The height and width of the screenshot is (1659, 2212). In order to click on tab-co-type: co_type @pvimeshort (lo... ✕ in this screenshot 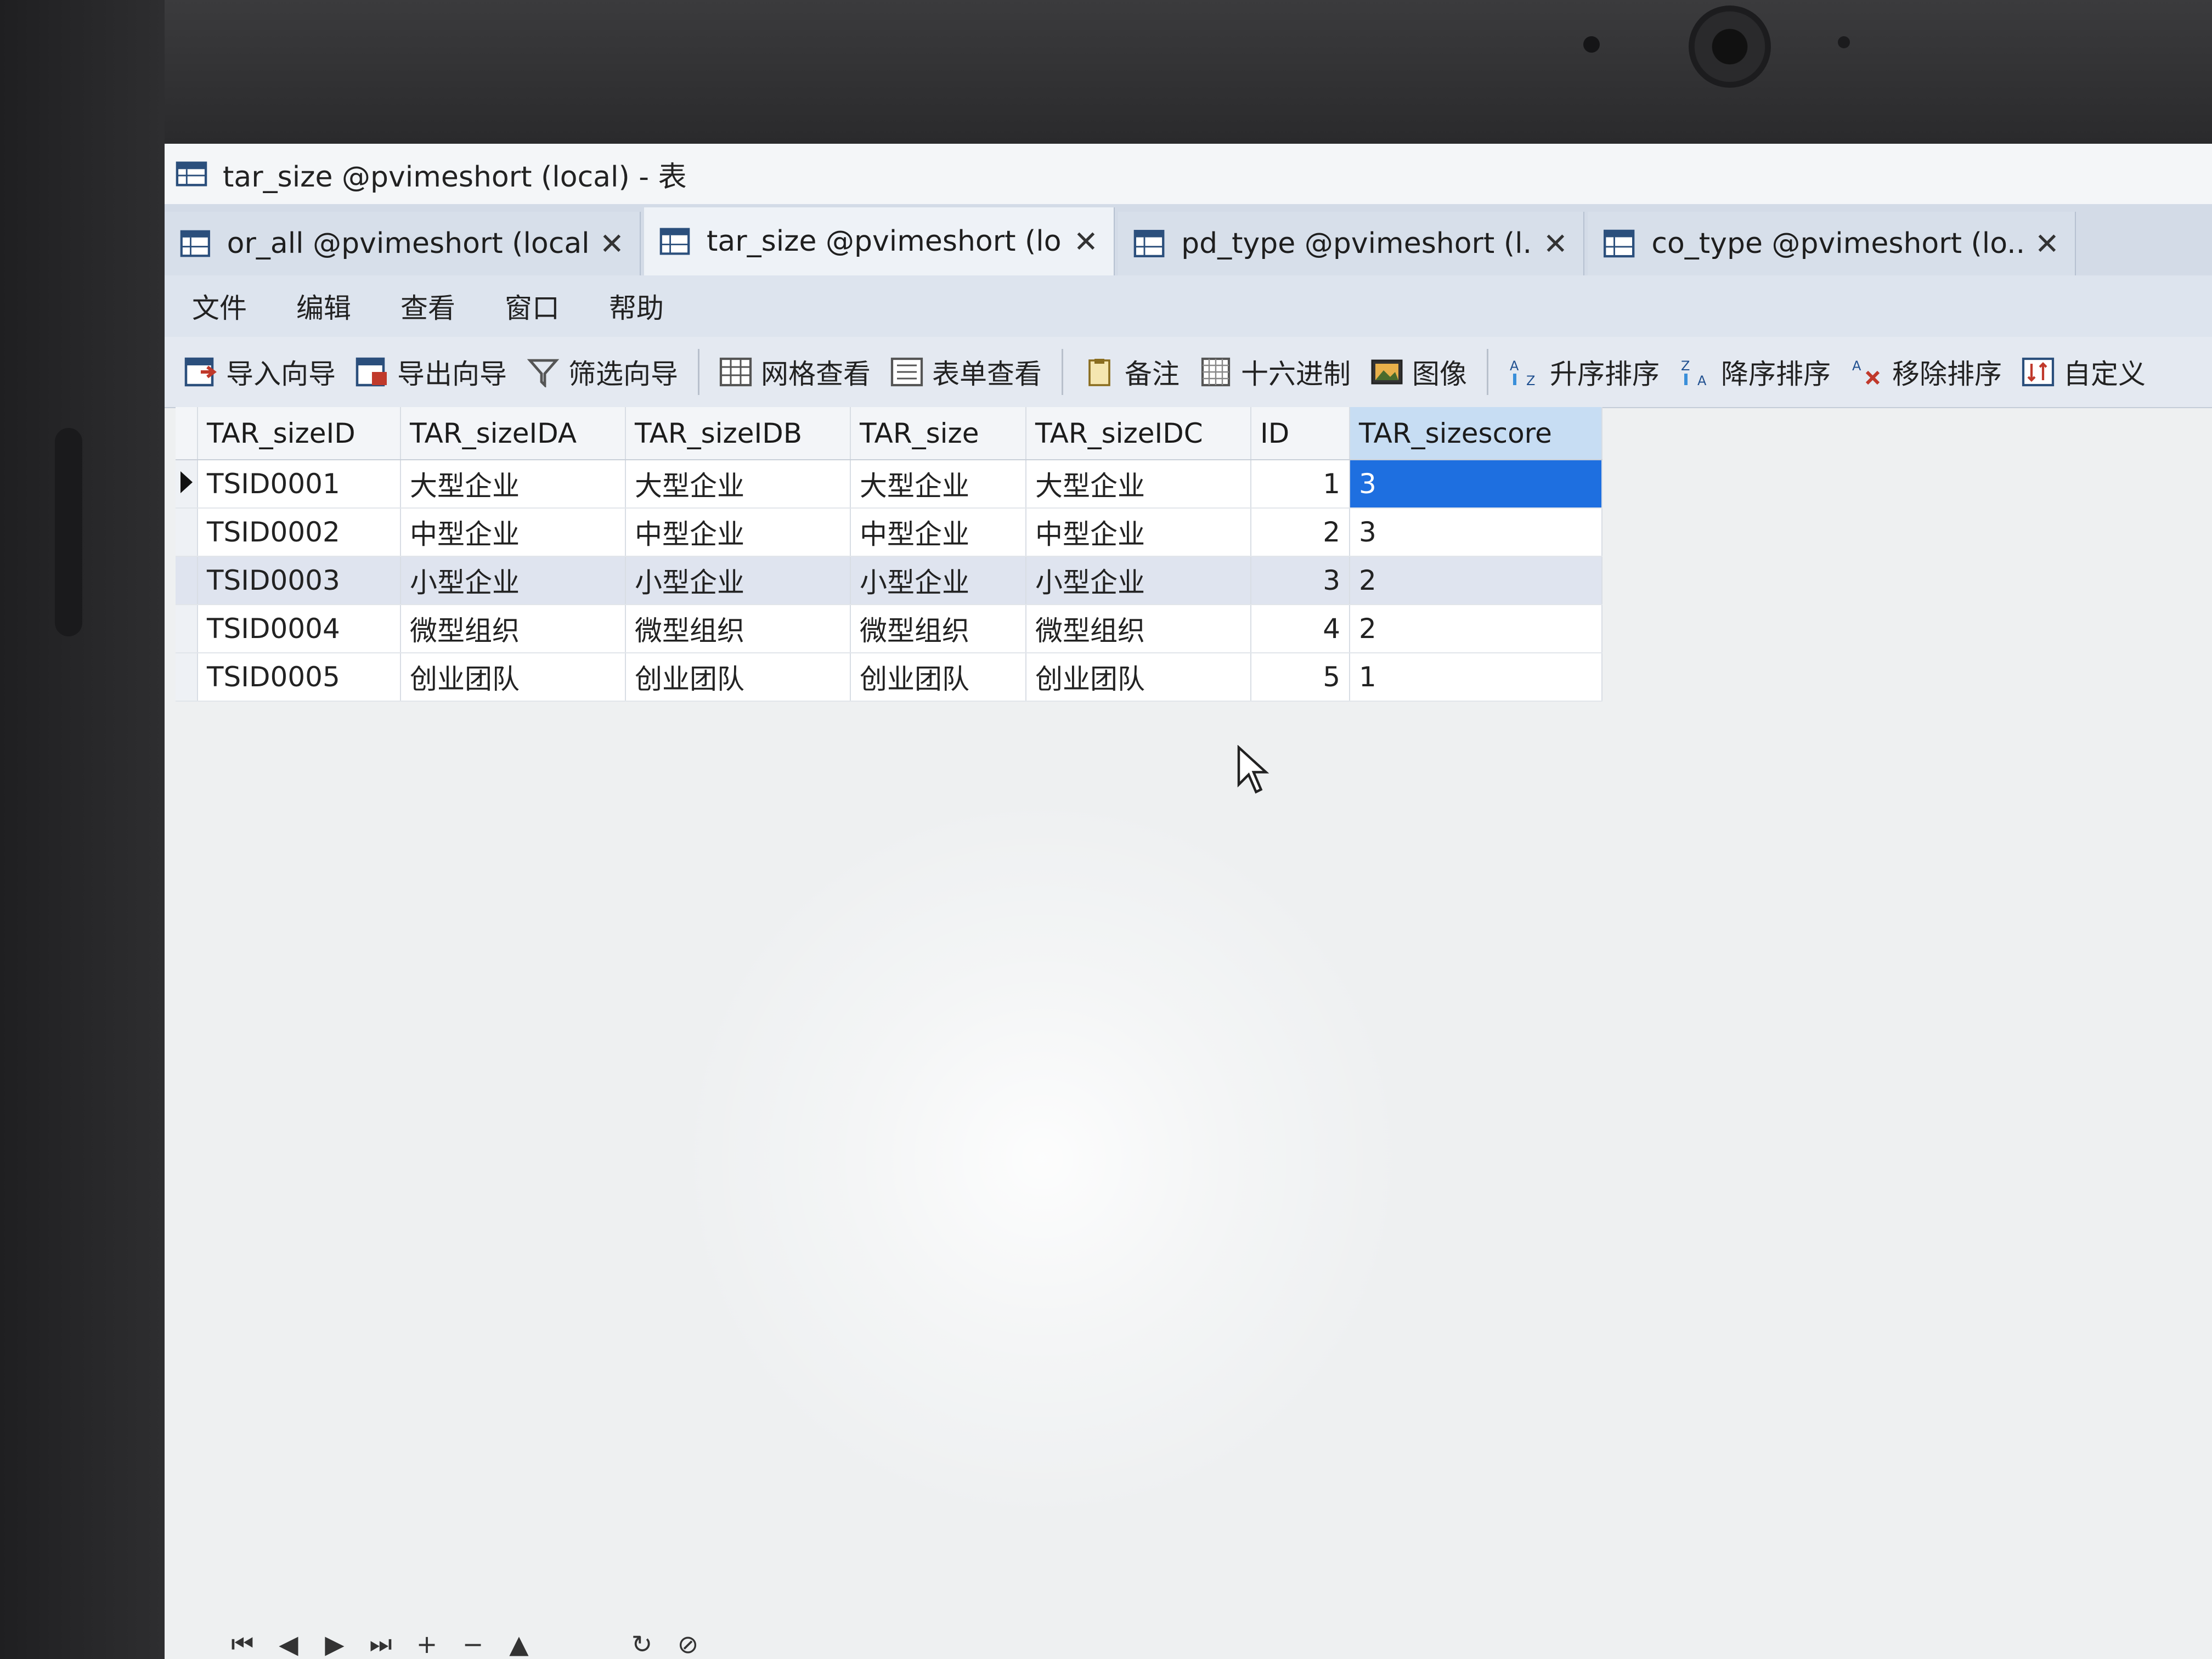, I will do `click(1832, 244)`.